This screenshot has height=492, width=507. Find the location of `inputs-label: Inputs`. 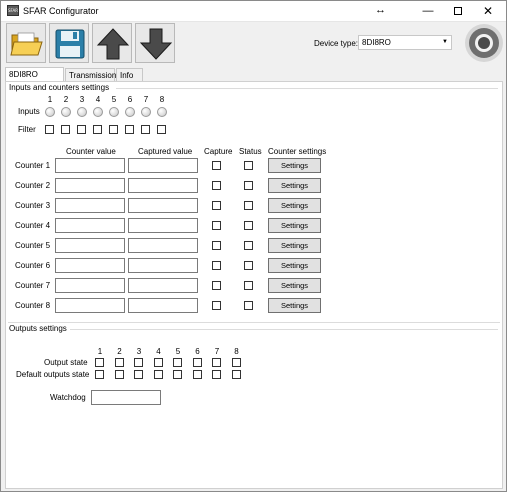

inputs-label: Inputs is located at coordinates (29, 111).